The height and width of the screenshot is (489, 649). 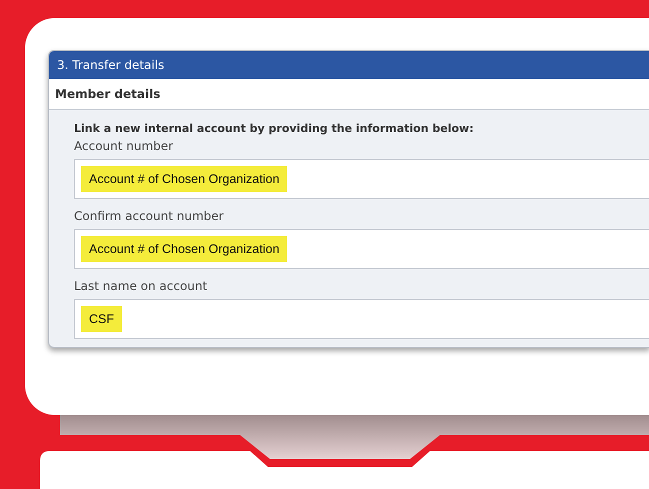 What do you see at coordinates (101, 319) in the screenshot?
I see `field-value: CSF` at bounding box center [101, 319].